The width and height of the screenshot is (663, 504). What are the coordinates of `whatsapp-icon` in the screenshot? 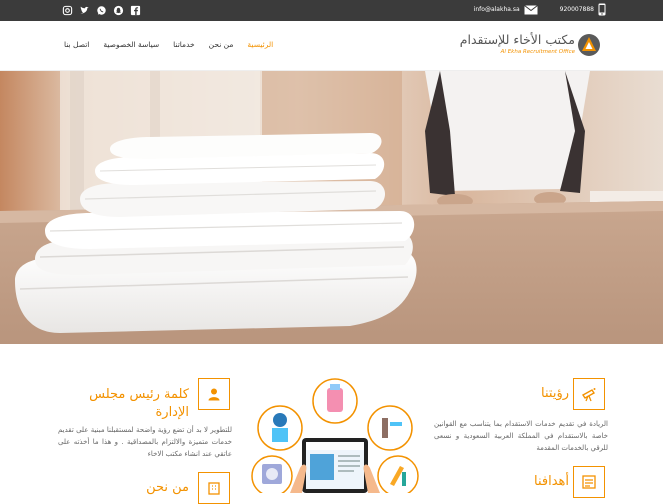 It's located at (101, 10).